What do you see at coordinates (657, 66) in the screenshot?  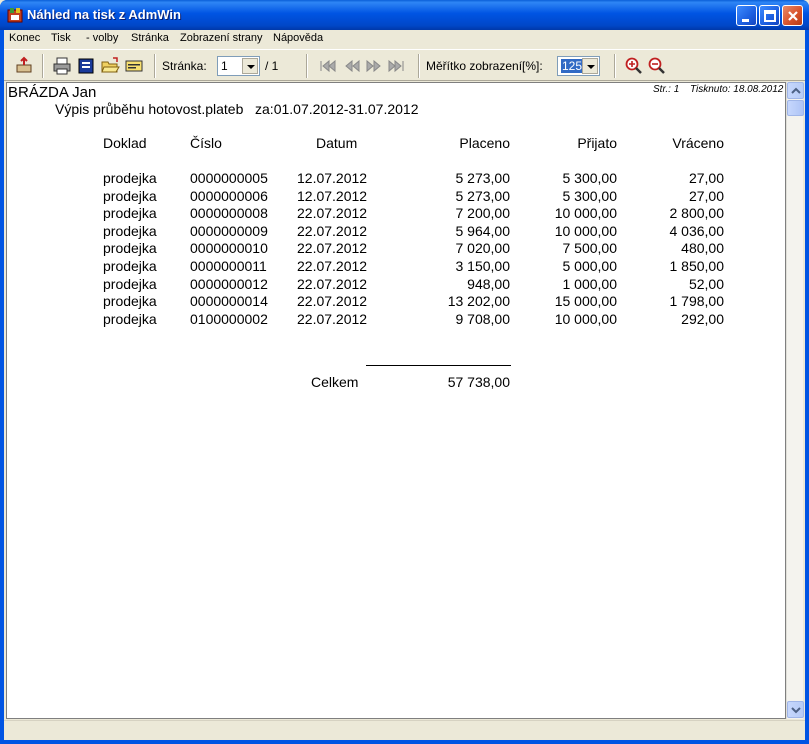 I see `zoom-out-icon` at bounding box center [657, 66].